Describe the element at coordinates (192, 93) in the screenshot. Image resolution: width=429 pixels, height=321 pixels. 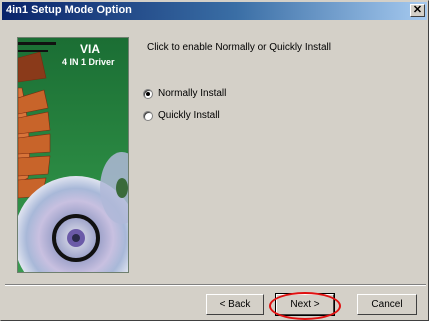
I see `option-label: Normally Install` at that location.